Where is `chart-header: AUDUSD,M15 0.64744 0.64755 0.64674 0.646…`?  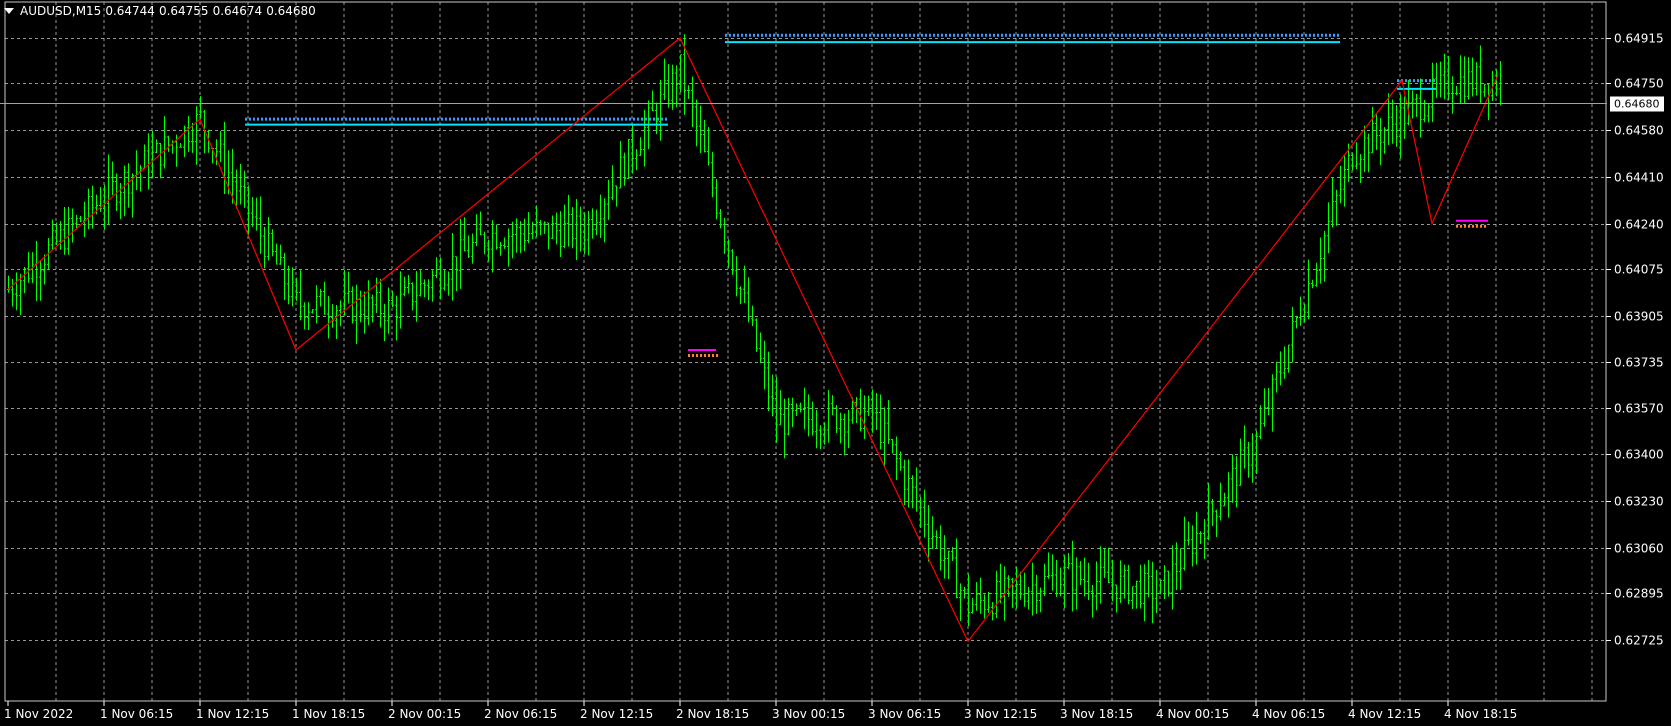
chart-header: AUDUSD,M15 0.64744 0.64755 0.64674 0.646… is located at coordinates (160, 11).